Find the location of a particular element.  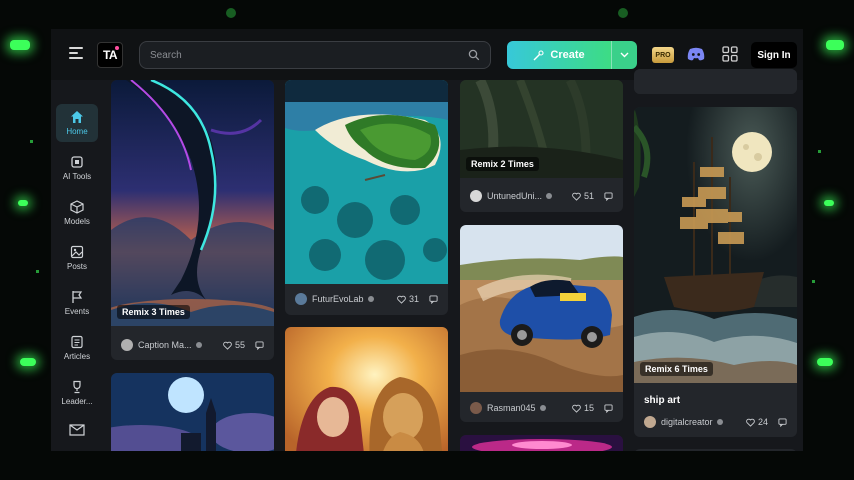

sidebar-item-label: Posts is located at coordinates (76, 266).